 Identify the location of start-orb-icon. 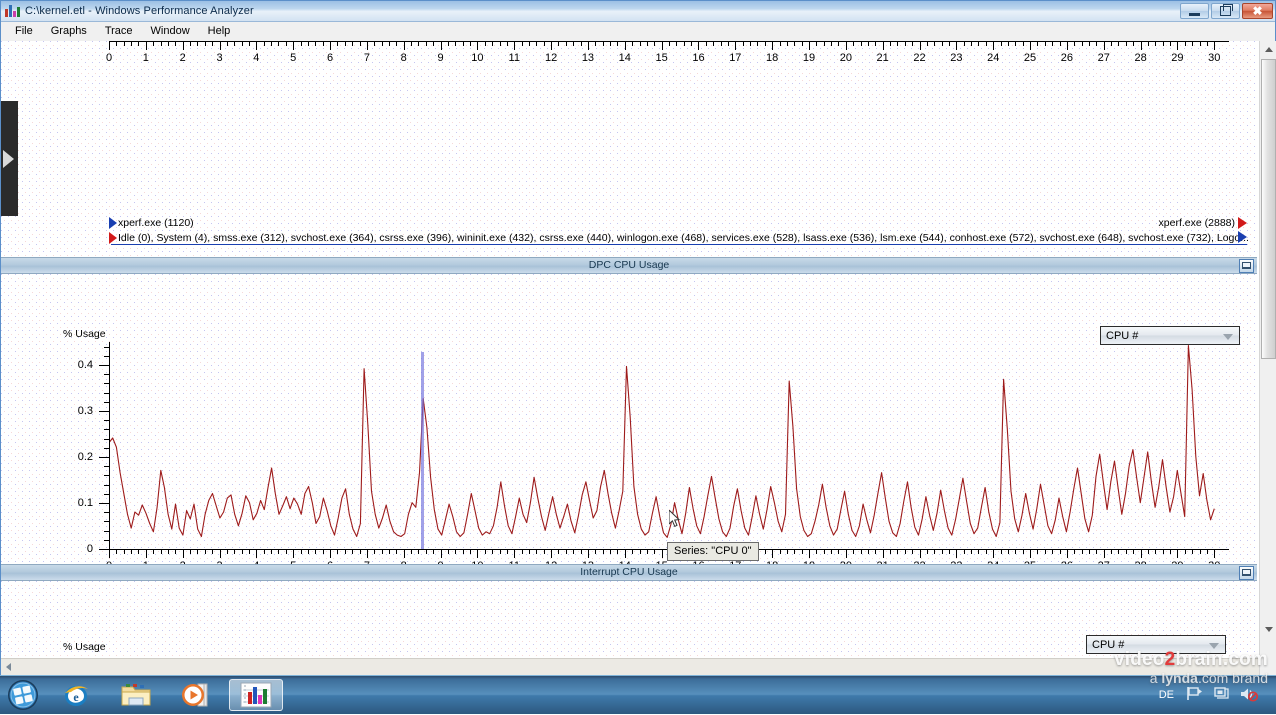
(23, 695).